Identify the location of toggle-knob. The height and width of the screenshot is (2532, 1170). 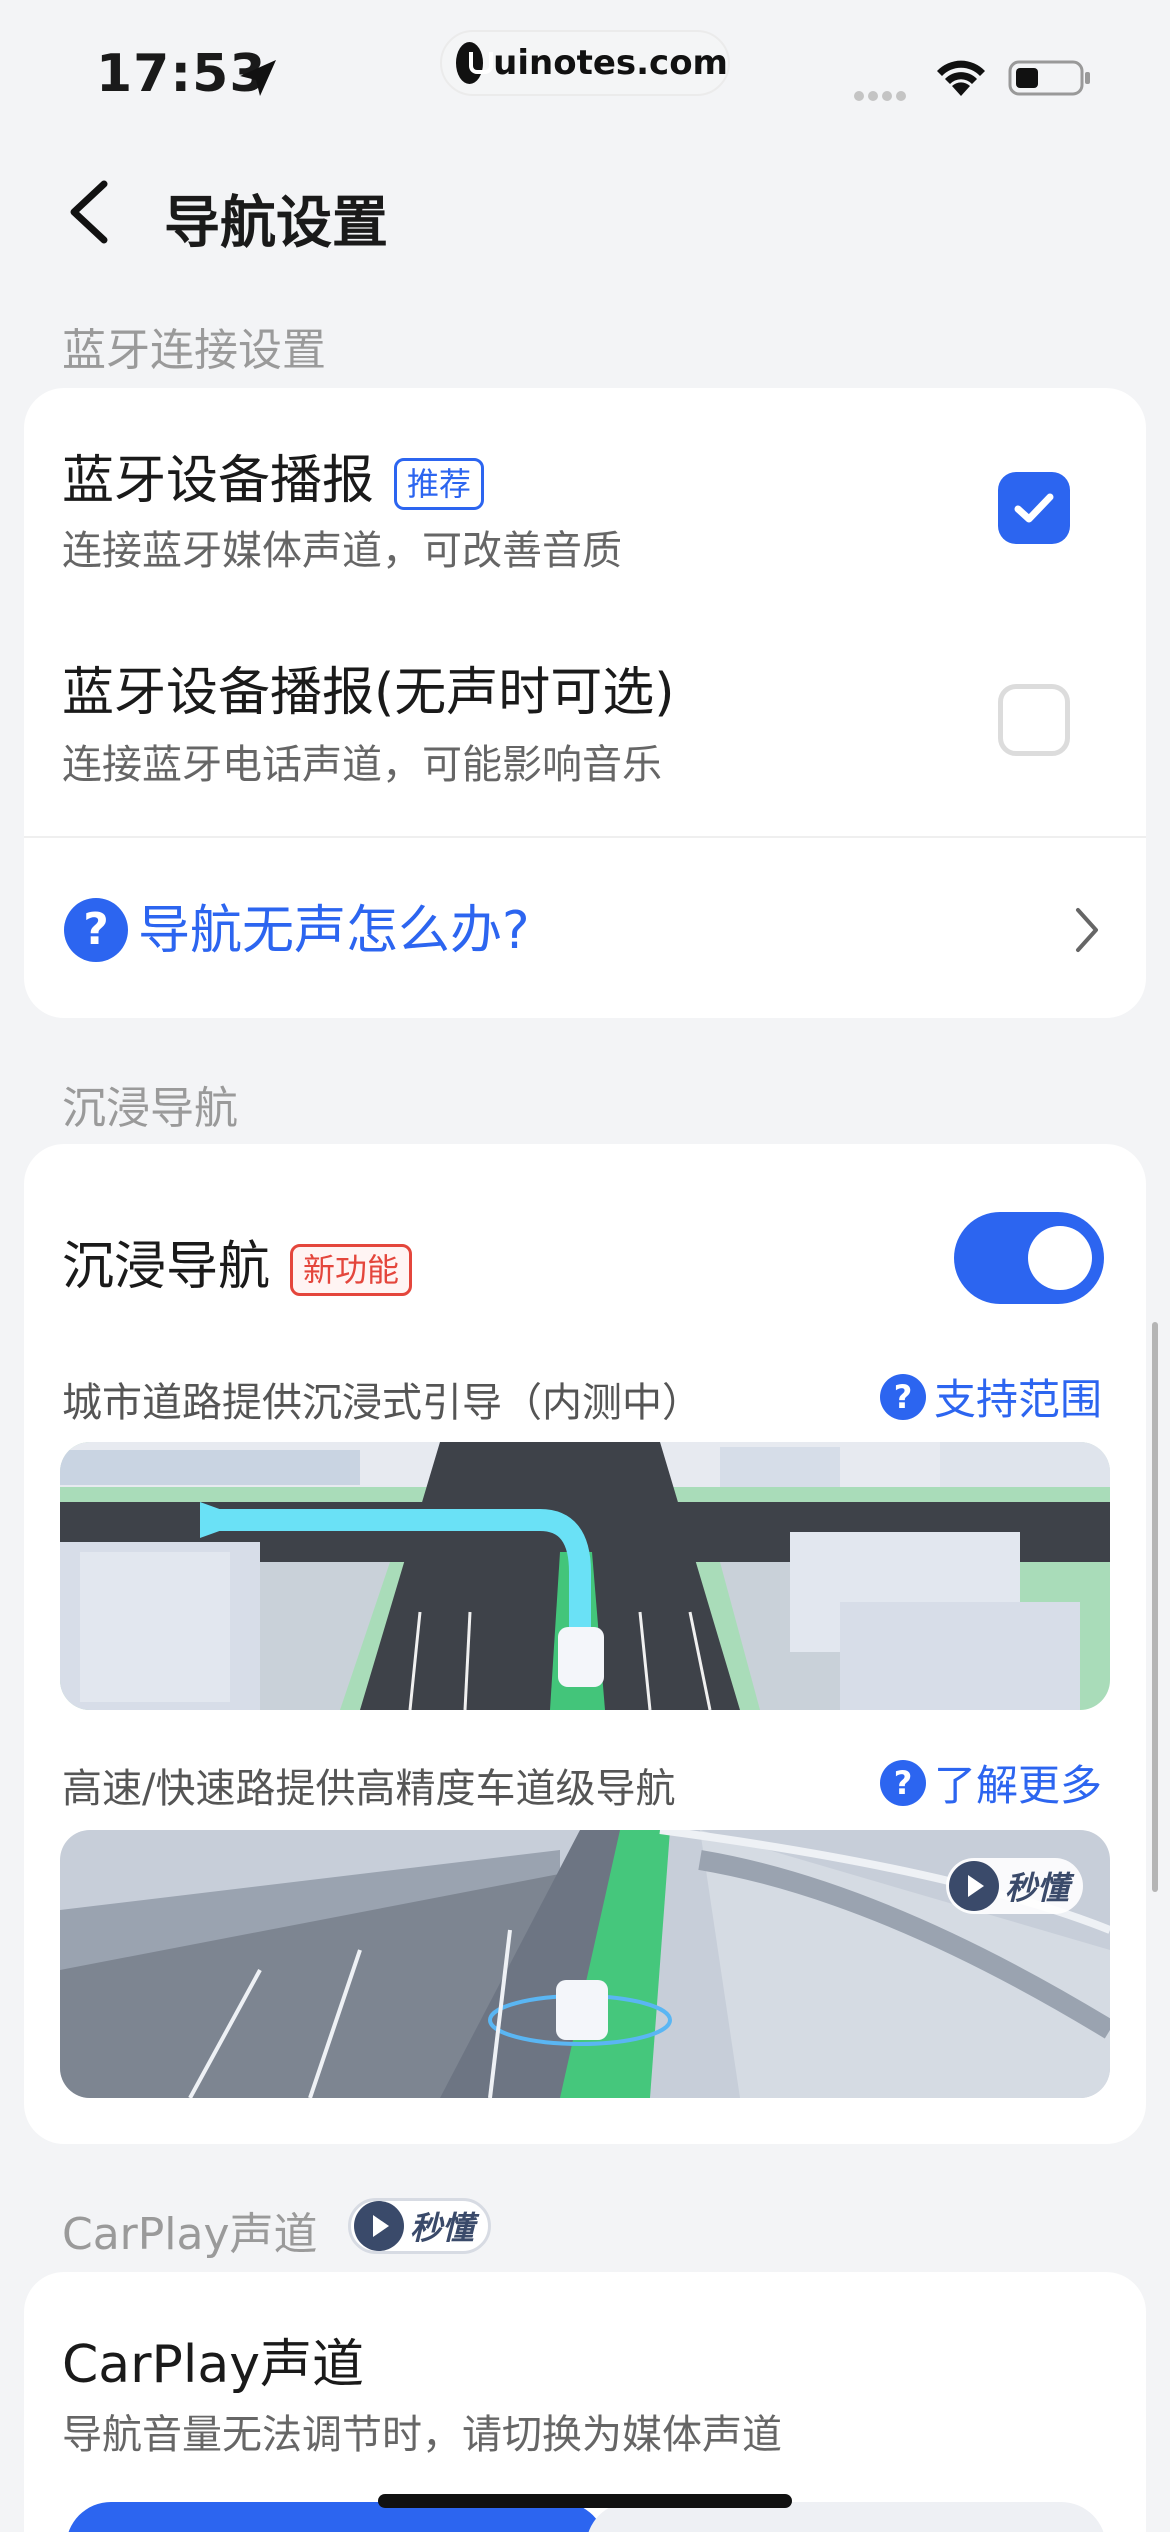
(1060, 1258).